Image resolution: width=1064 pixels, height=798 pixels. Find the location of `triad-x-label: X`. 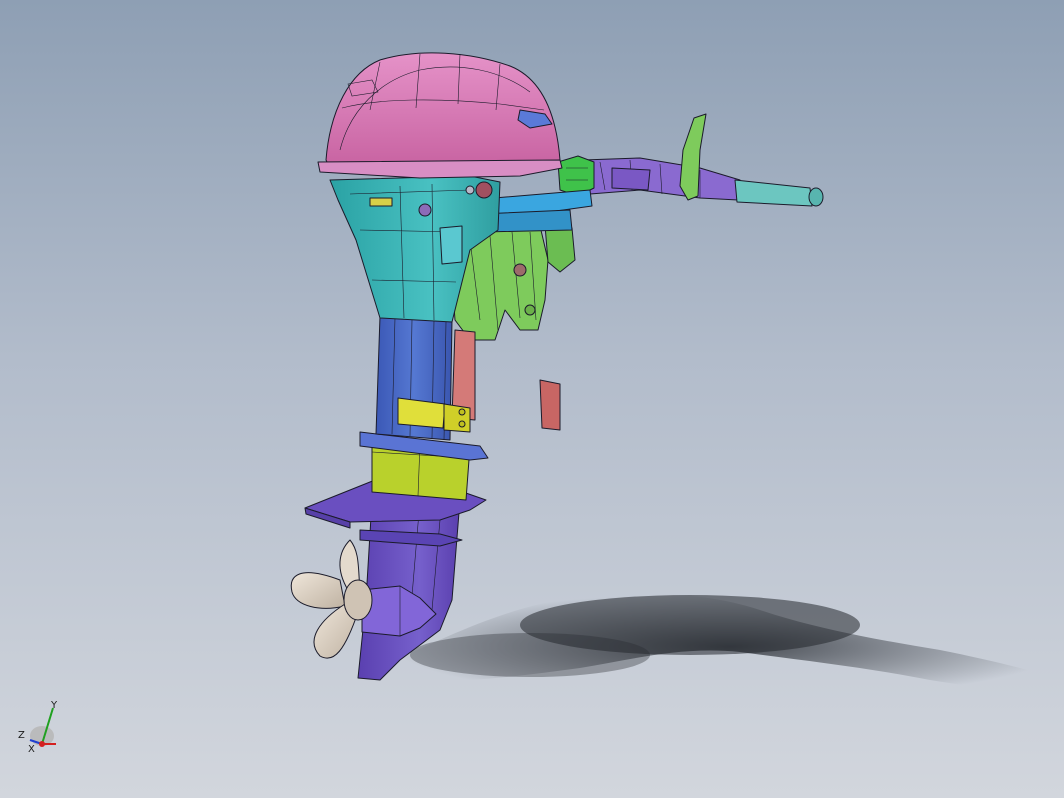

triad-x-label: X is located at coordinates (31, 749).